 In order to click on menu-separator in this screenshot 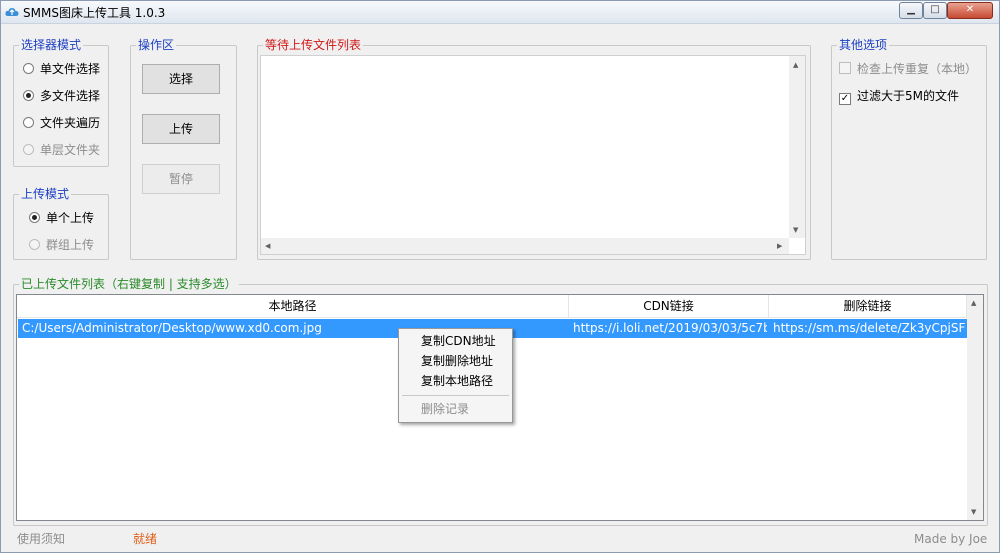, I will do `click(455, 395)`.